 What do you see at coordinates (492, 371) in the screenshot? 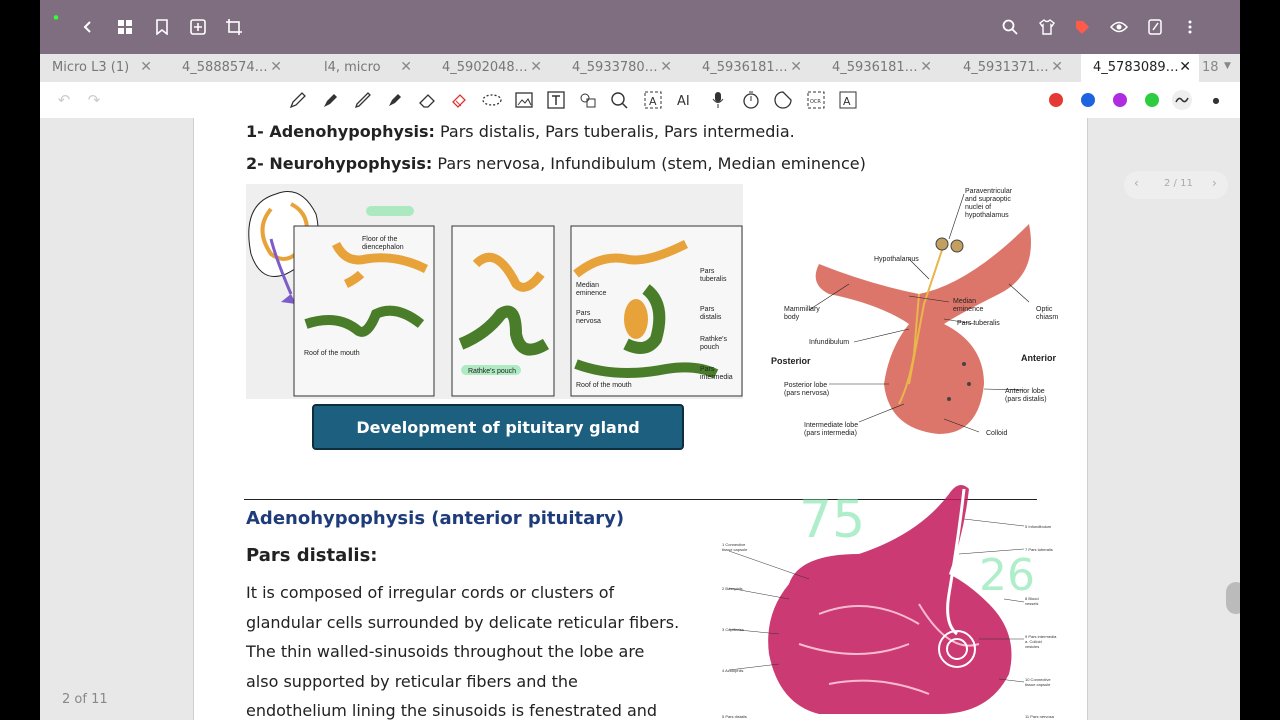
I see `label-rathke: Rathke's pouch` at bounding box center [492, 371].